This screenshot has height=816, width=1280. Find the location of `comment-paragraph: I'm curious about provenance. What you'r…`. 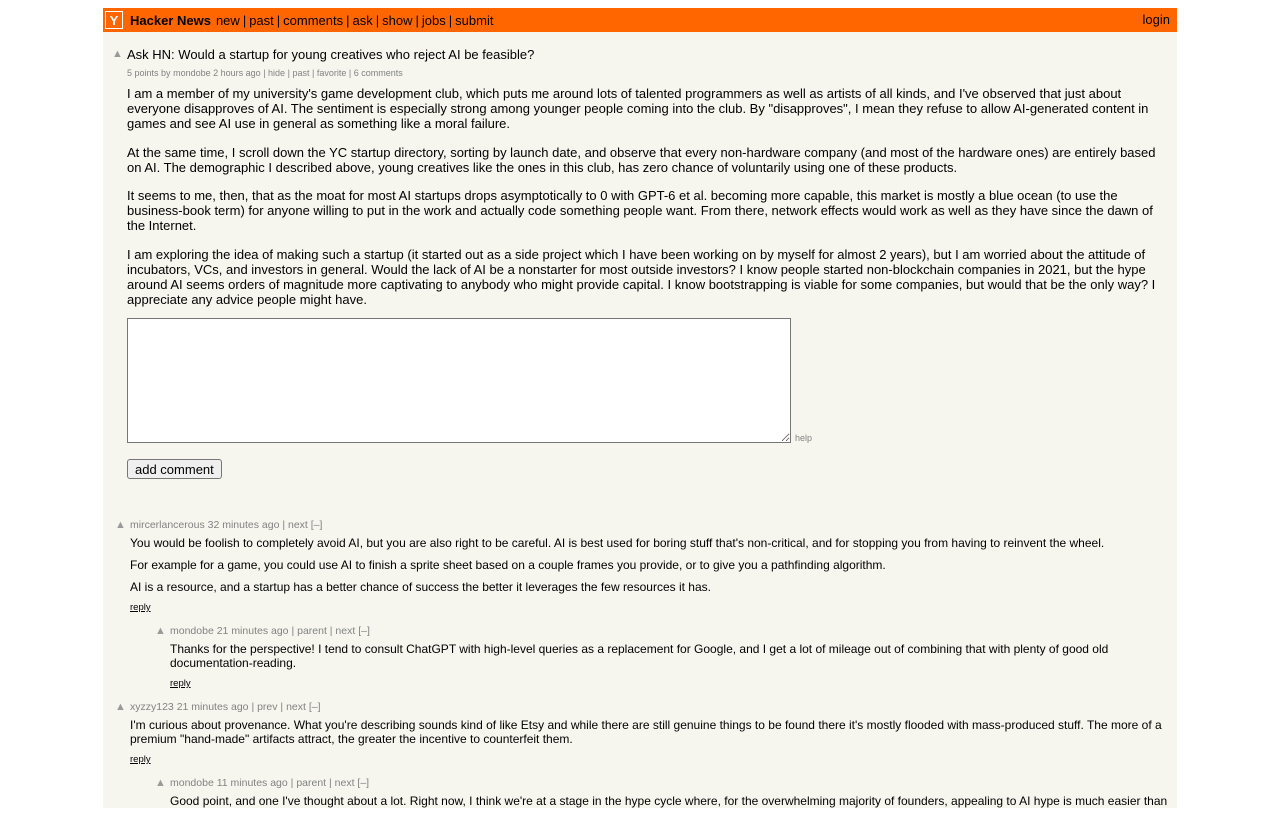

comment-paragraph: I'm curious about provenance. What you'r… is located at coordinates (646, 732).